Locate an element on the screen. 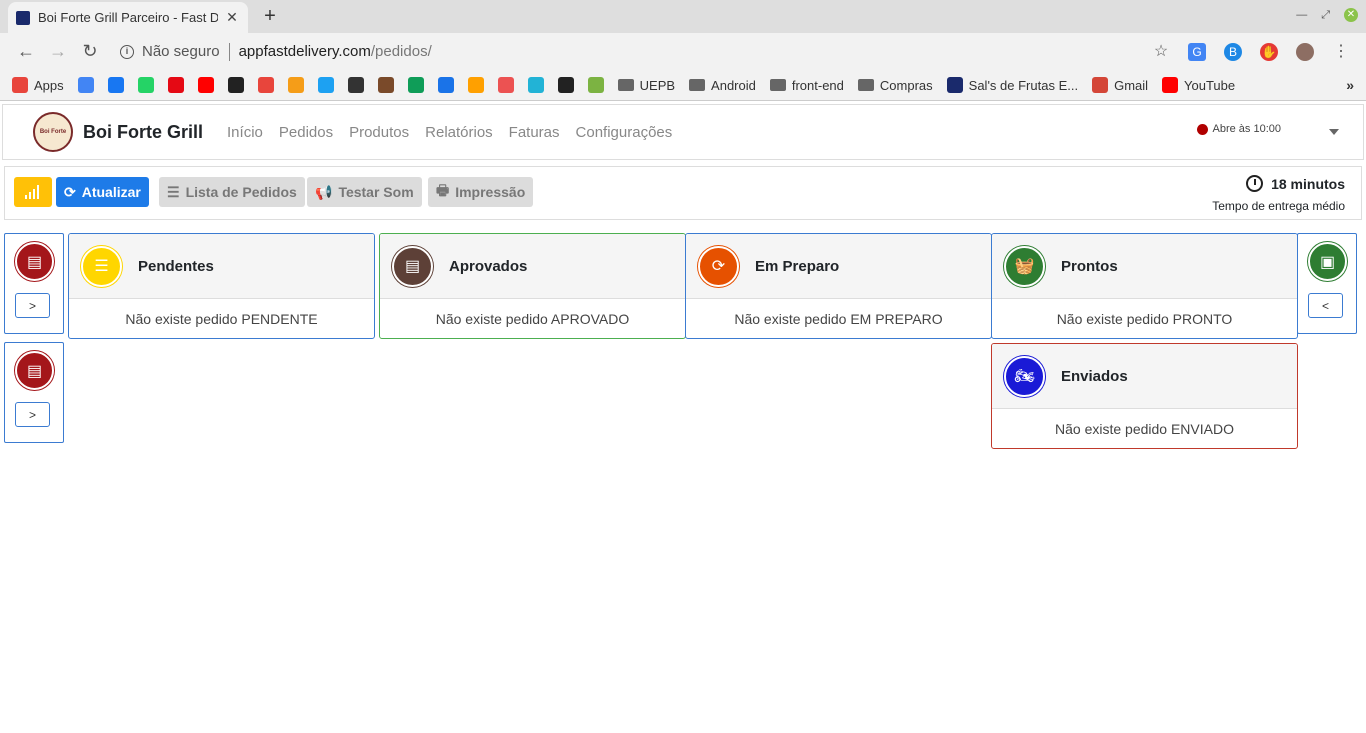  bookmark-item: Gmail is located at coordinates (1120, 85).